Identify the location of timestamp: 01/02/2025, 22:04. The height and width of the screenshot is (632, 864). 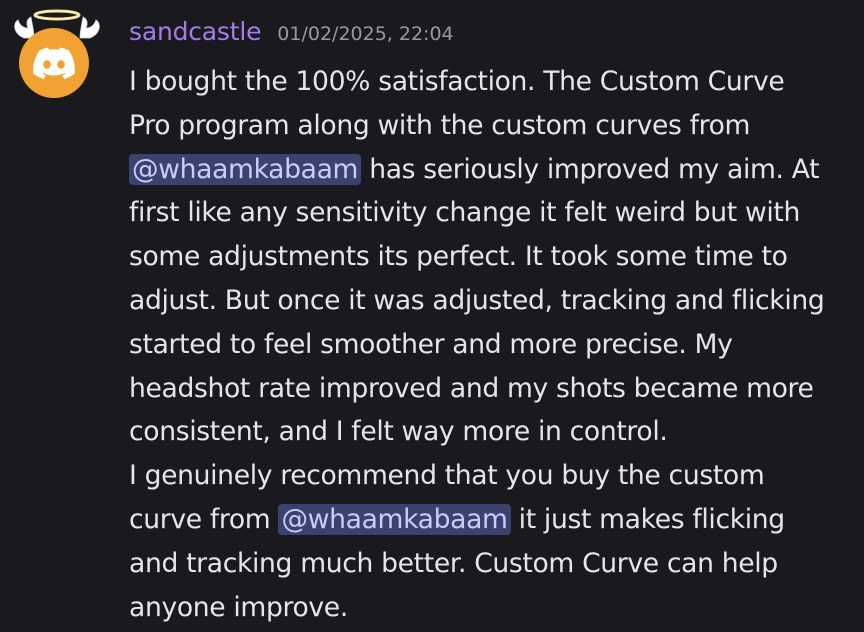
(365, 34).